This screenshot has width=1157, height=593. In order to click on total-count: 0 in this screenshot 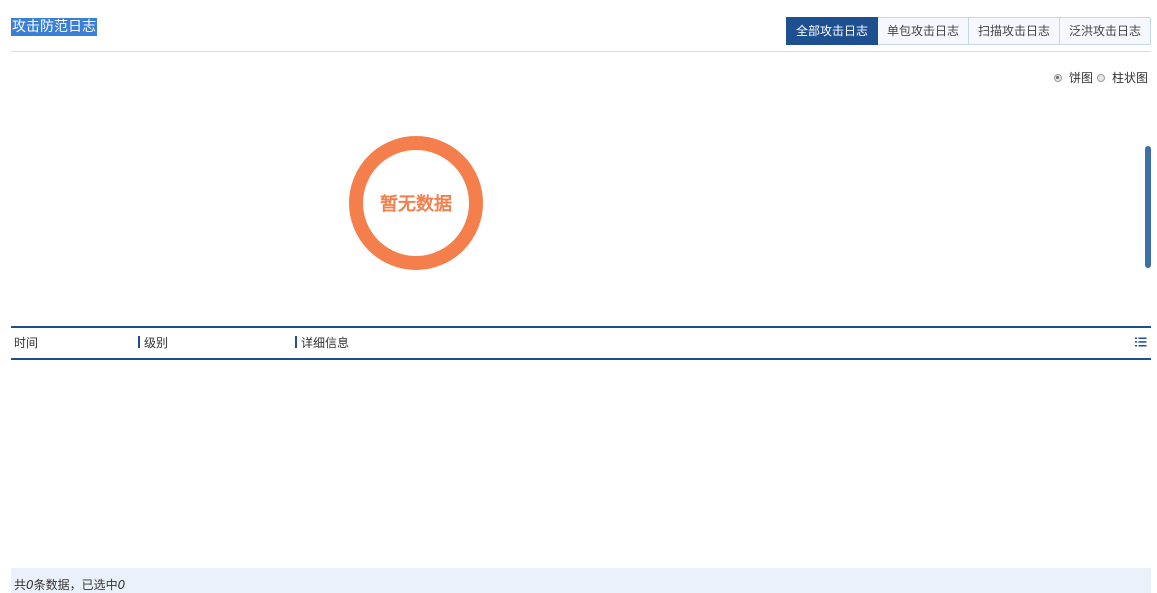, I will do `click(30, 585)`.